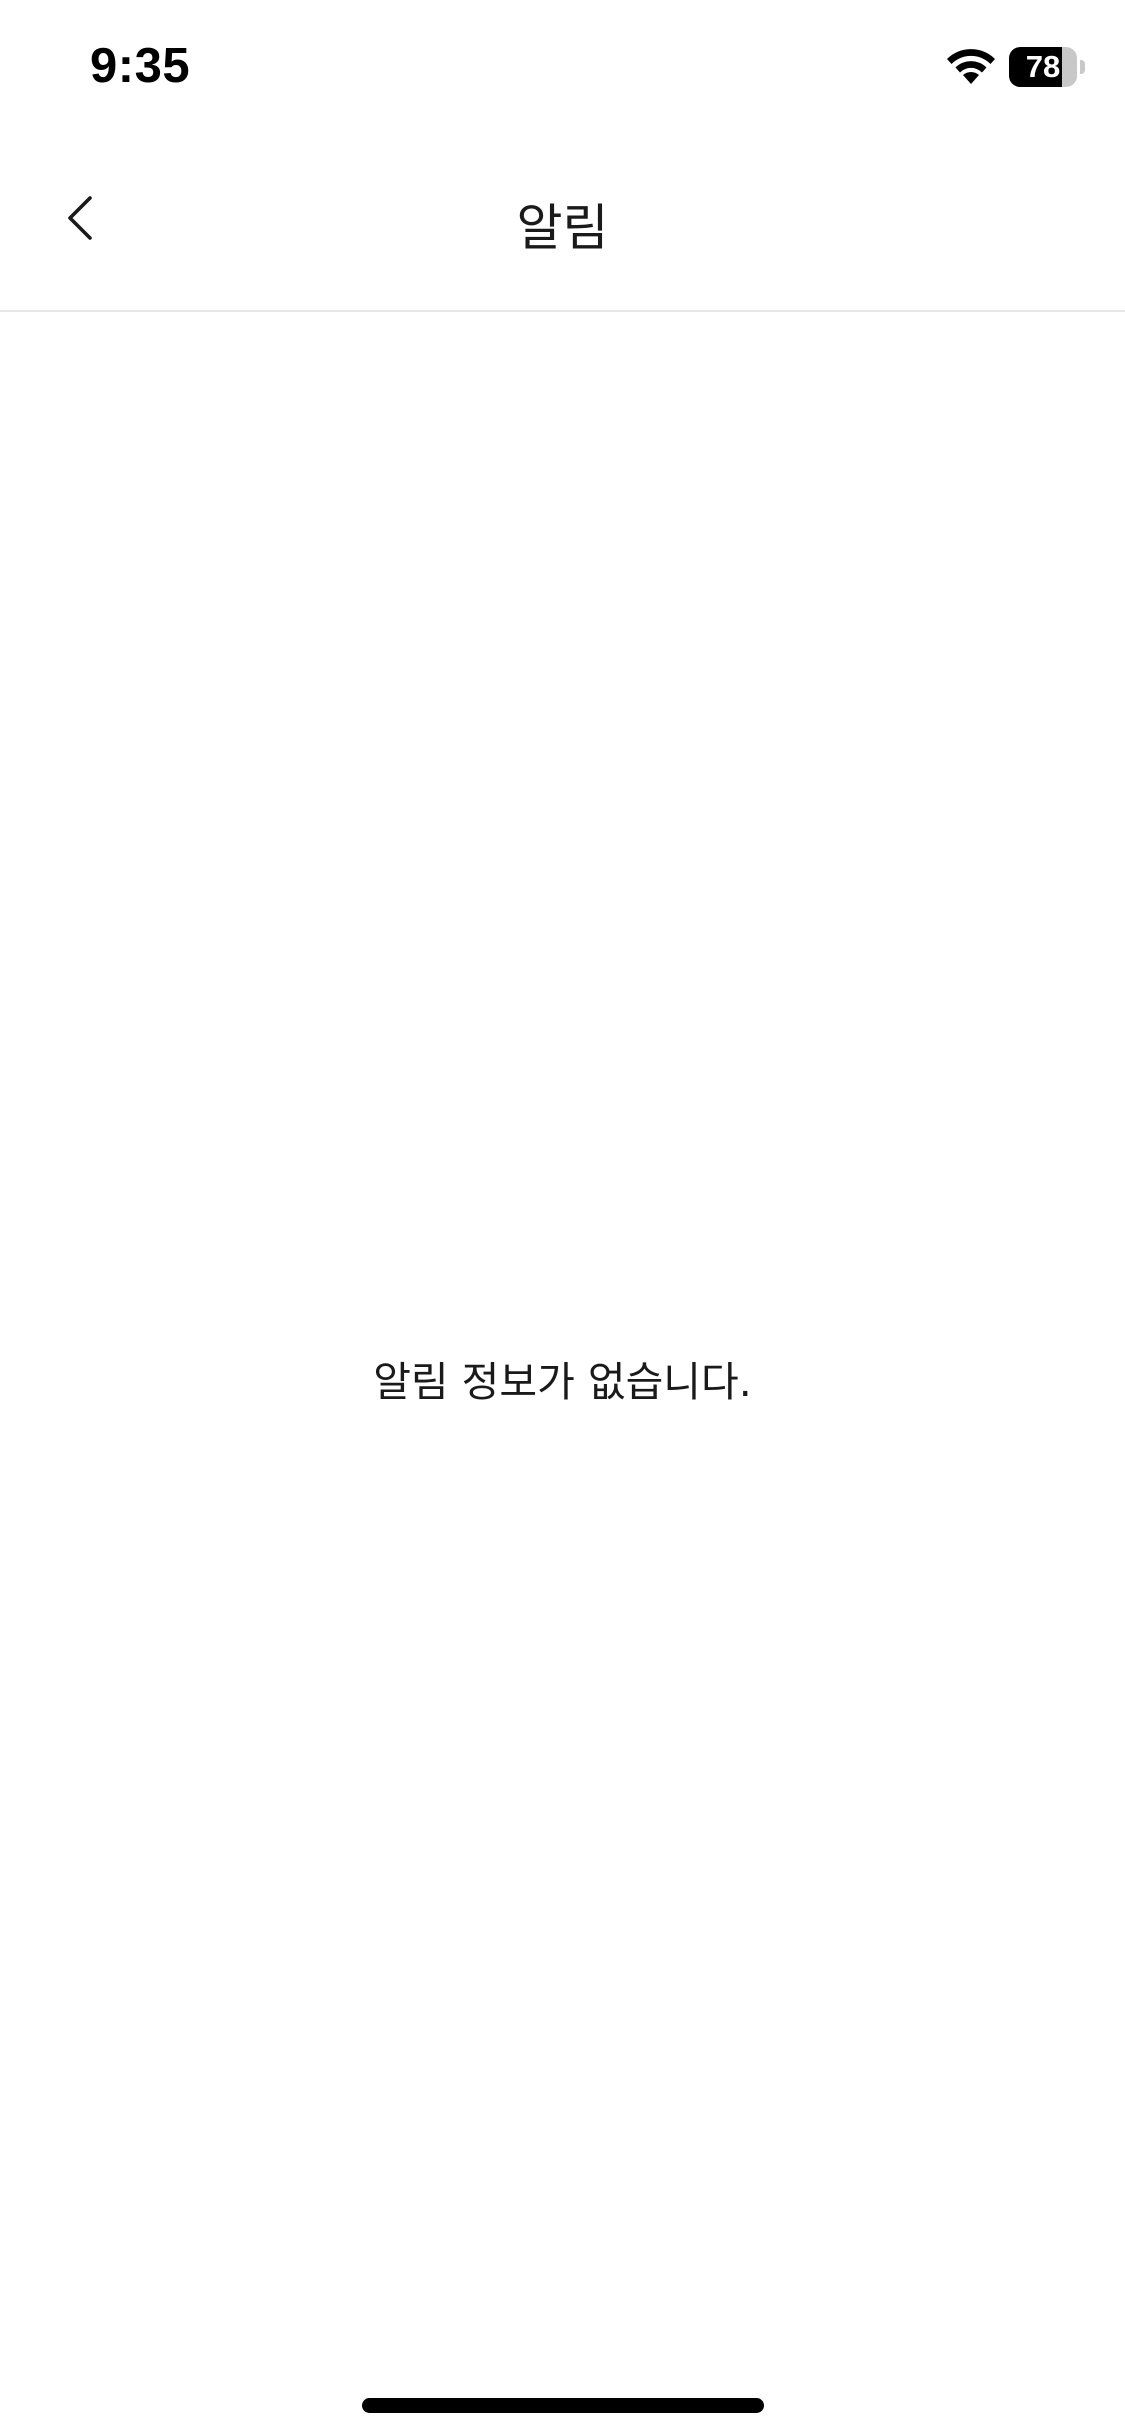 This screenshot has width=1125, height=2436. Describe the element at coordinates (562, 228) in the screenshot. I see `page-title: 알림` at that location.